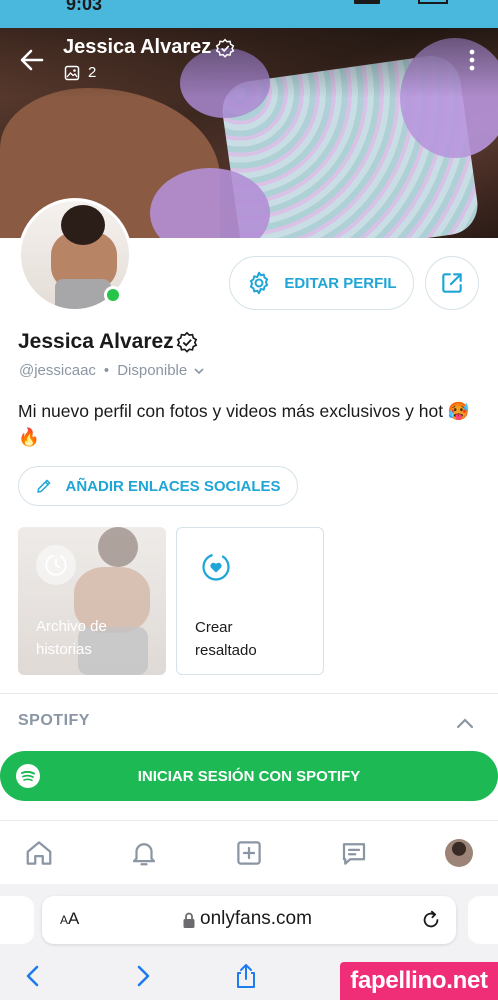  I want to click on story-archive-label: Archivo de historias, so click(71, 638).